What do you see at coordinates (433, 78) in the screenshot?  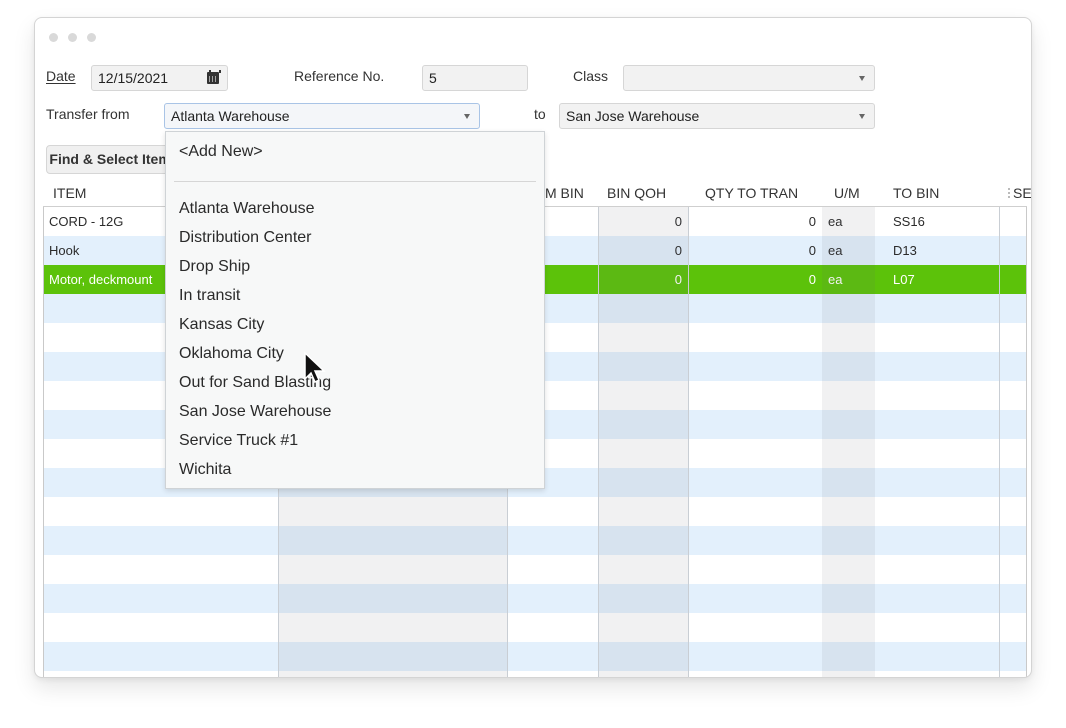 I see `reference-value: 5` at bounding box center [433, 78].